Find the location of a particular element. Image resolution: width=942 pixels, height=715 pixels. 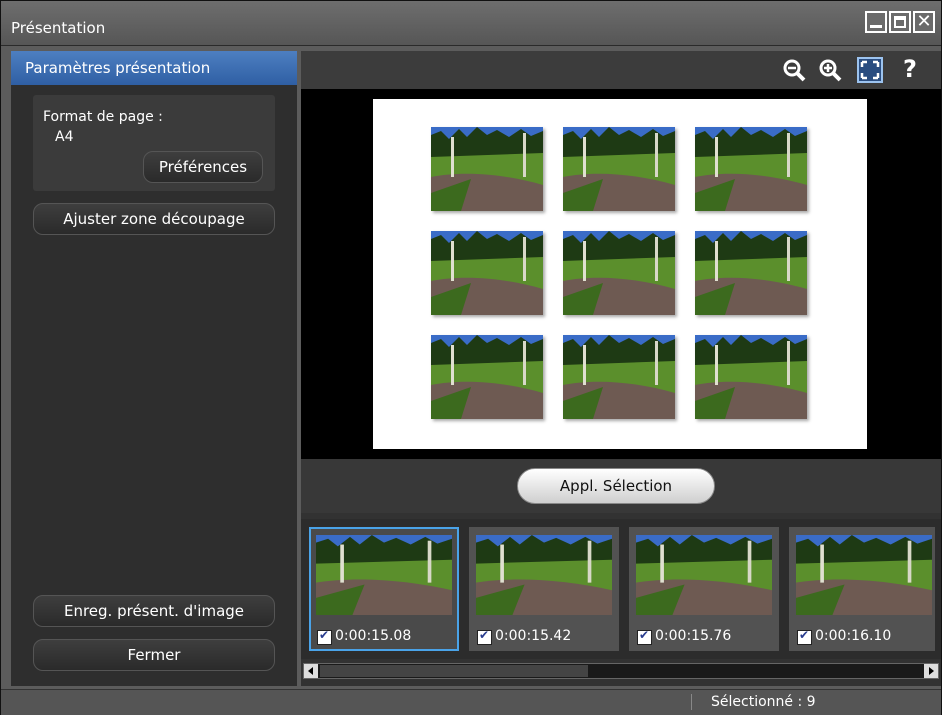

zoom-out-icon is located at coordinates (794, 70).